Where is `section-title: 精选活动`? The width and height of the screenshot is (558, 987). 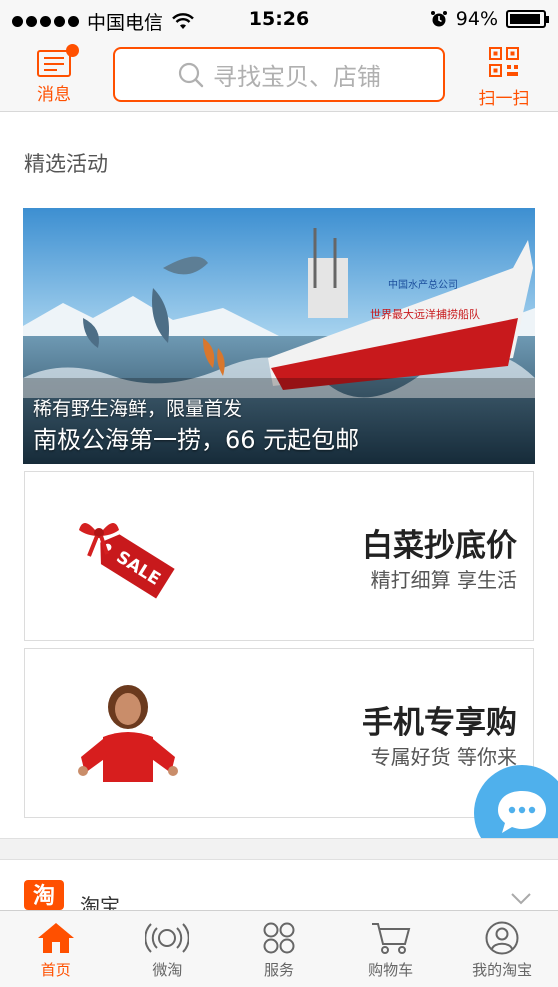 section-title: 精选活动 is located at coordinates (66, 164).